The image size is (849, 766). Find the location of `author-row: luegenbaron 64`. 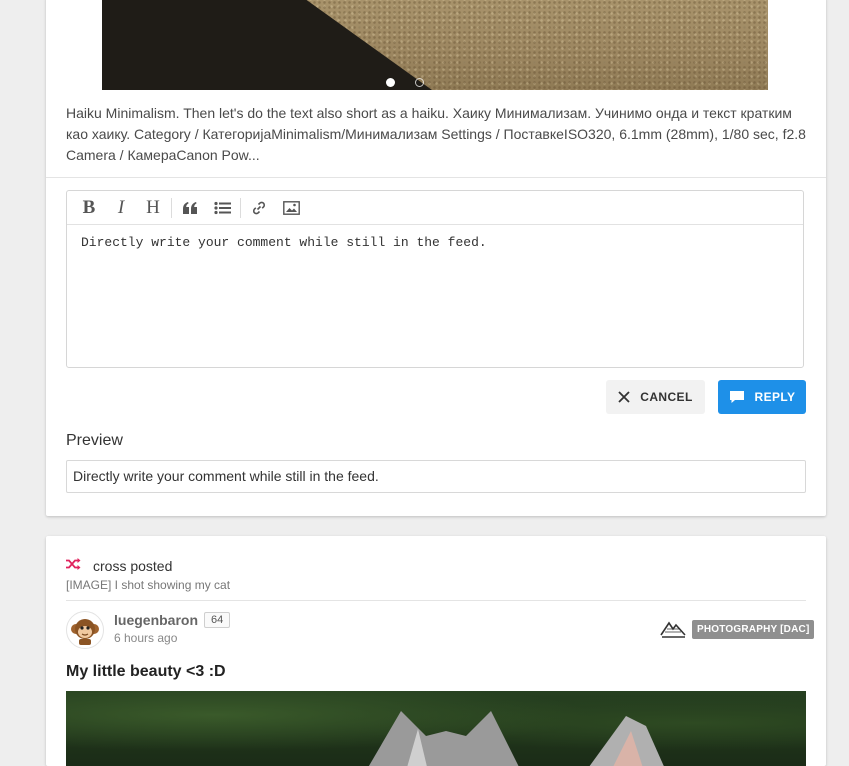

author-row: luegenbaron 64 is located at coordinates (172, 620).